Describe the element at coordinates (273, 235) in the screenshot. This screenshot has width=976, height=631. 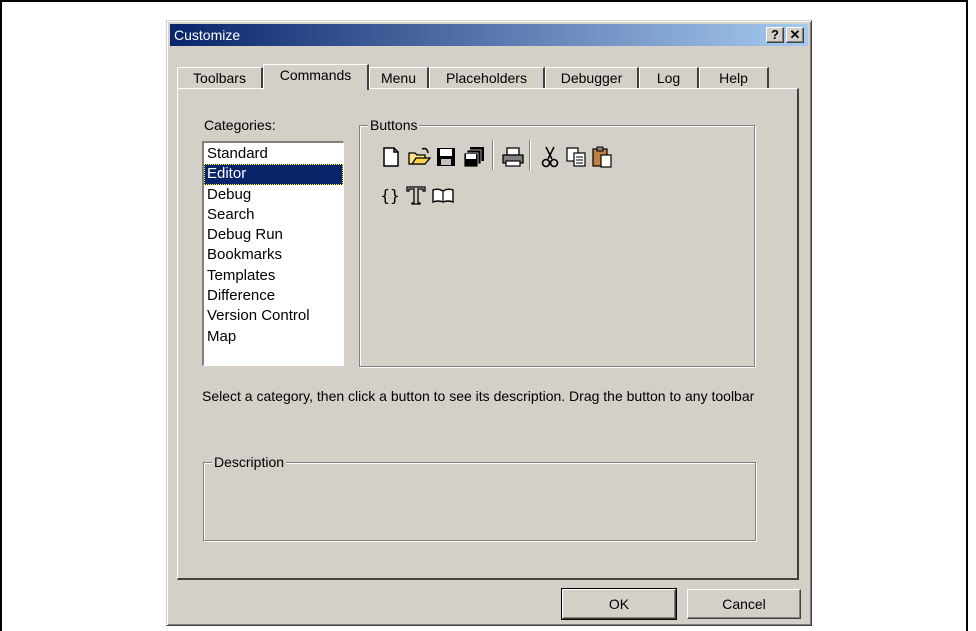
I see `category-item-debug-run: Debug Run` at that location.